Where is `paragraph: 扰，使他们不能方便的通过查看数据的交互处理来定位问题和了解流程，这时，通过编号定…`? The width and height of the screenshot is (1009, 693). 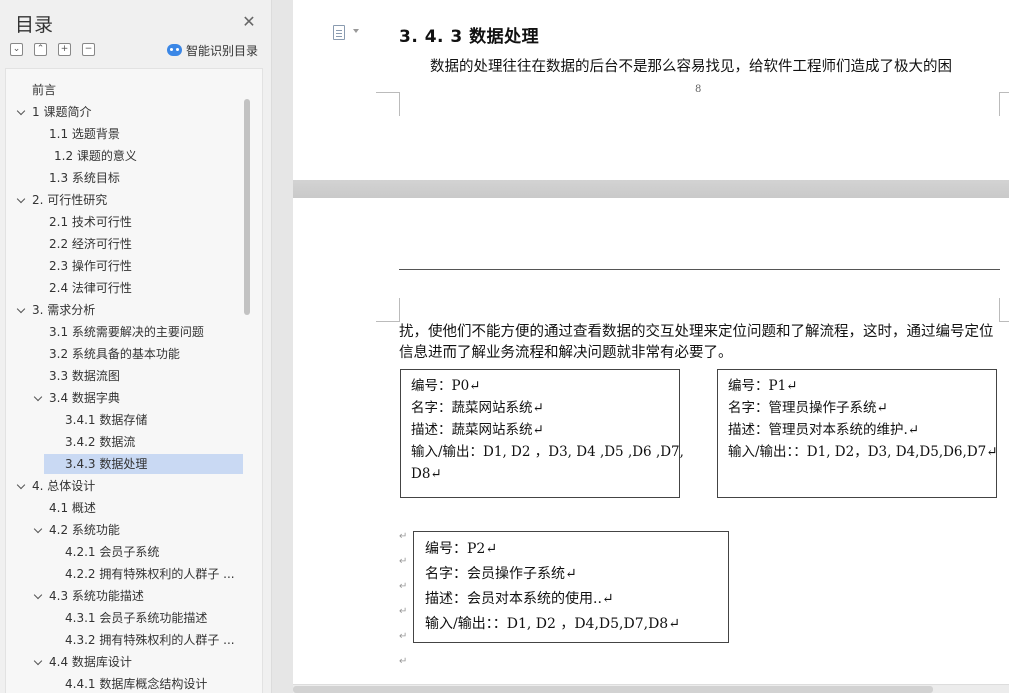
paragraph: 扰，使他们不能方便的通过查看数据的交互处理来定位问题和了解流程，这时，通过编号定… is located at coordinates (696, 342).